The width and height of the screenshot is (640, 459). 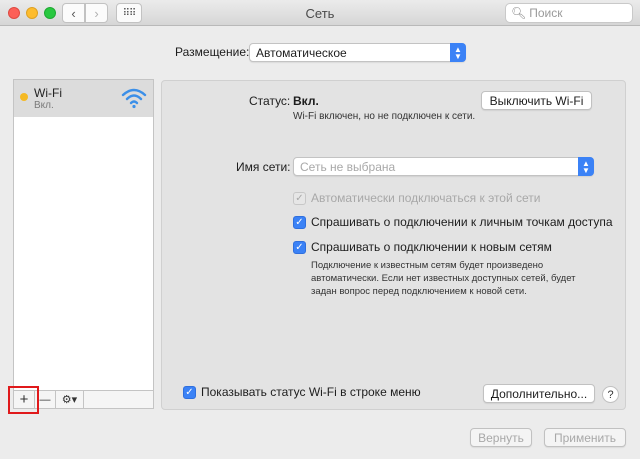 I want to click on ask-new-networks-checkbox: ✓, so click(x=299, y=247).